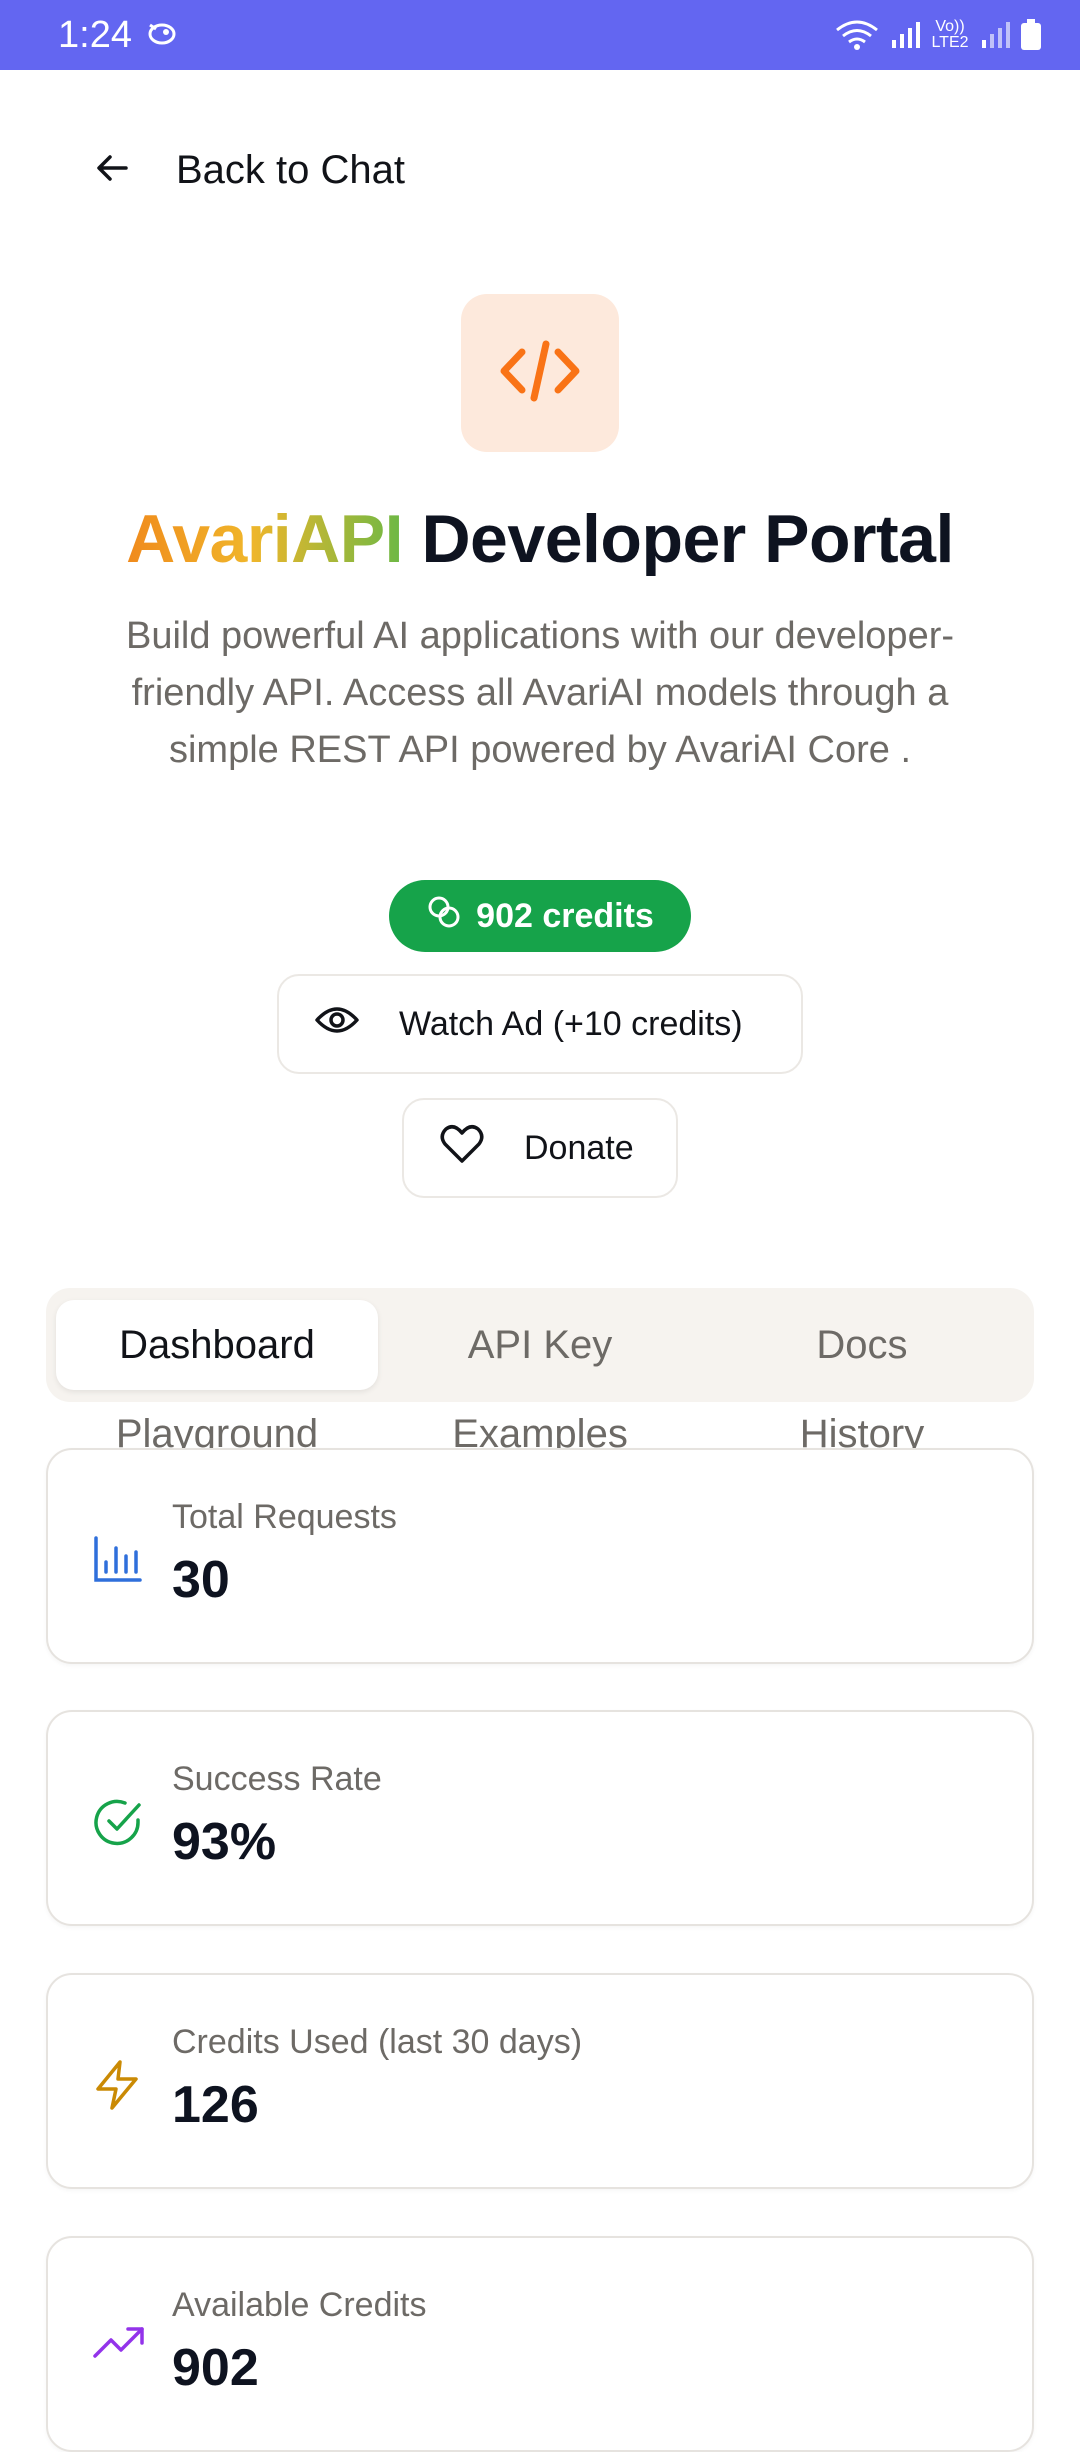 The height and width of the screenshot is (2452, 1080). I want to click on stat-label: Credits Used (last 30 days), so click(377, 2042).